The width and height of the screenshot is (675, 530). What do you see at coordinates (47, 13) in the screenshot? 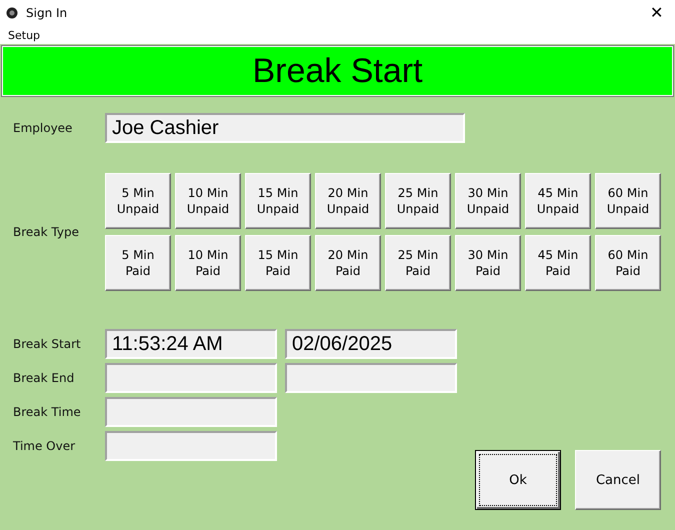
I see `window-title: Sign In` at bounding box center [47, 13].